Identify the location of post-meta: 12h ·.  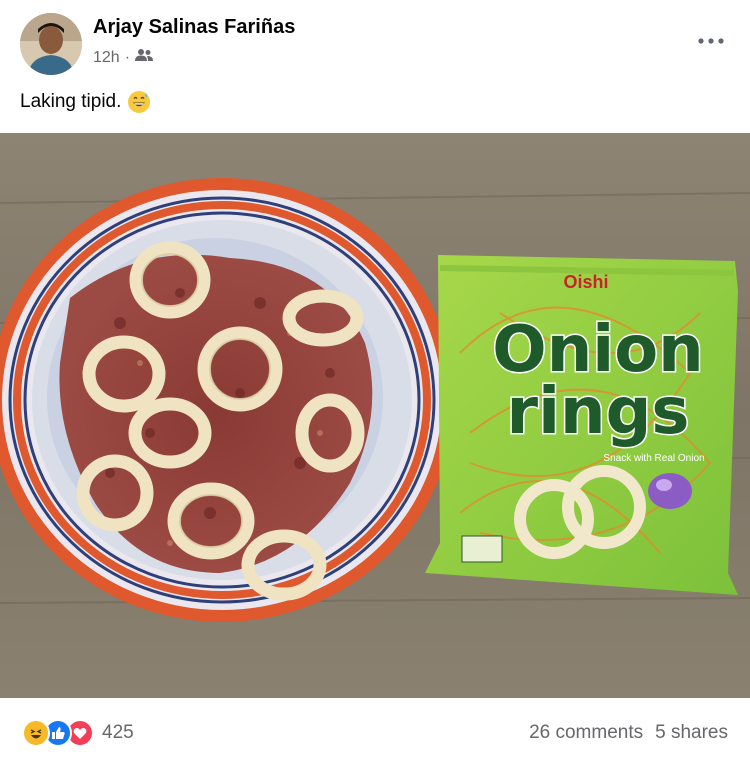
(123, 57).